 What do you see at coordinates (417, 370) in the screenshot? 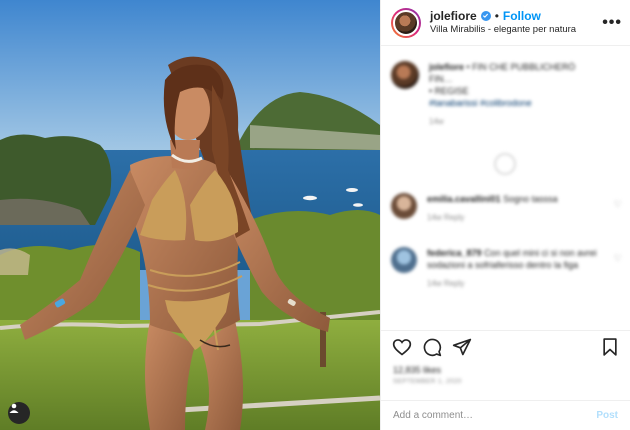
I see `likes-count: 12,835 likes` at bounding box center [417, 370].